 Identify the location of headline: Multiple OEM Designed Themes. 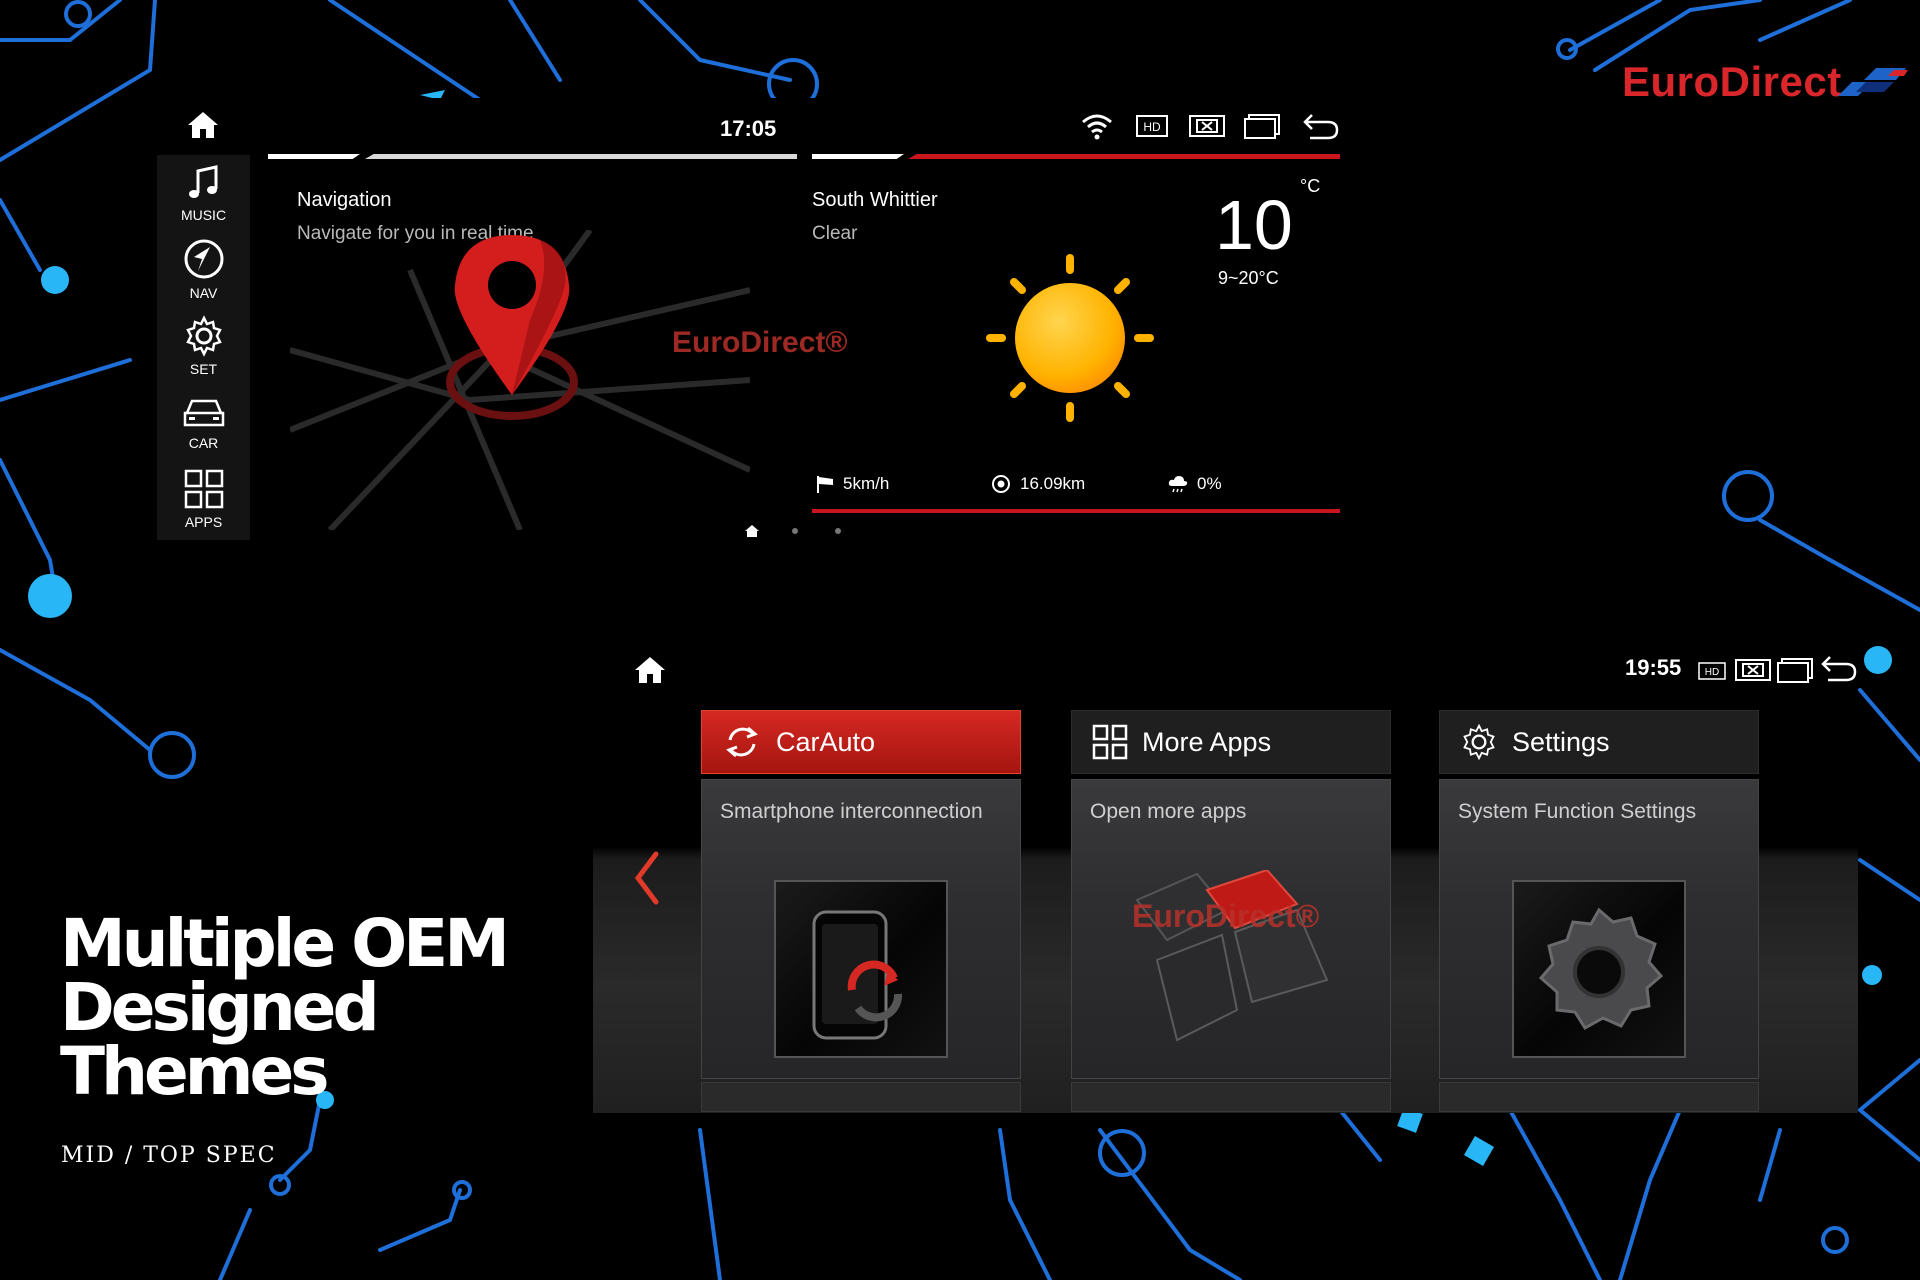
(285, 1007).